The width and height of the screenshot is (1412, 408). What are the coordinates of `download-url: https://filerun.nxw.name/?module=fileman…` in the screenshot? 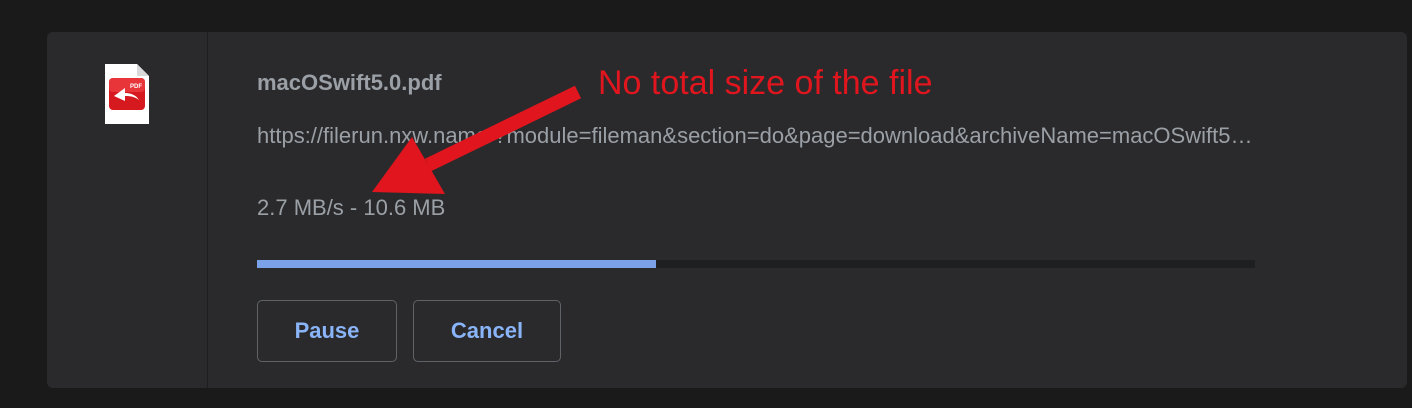 It's located at (757, 135).